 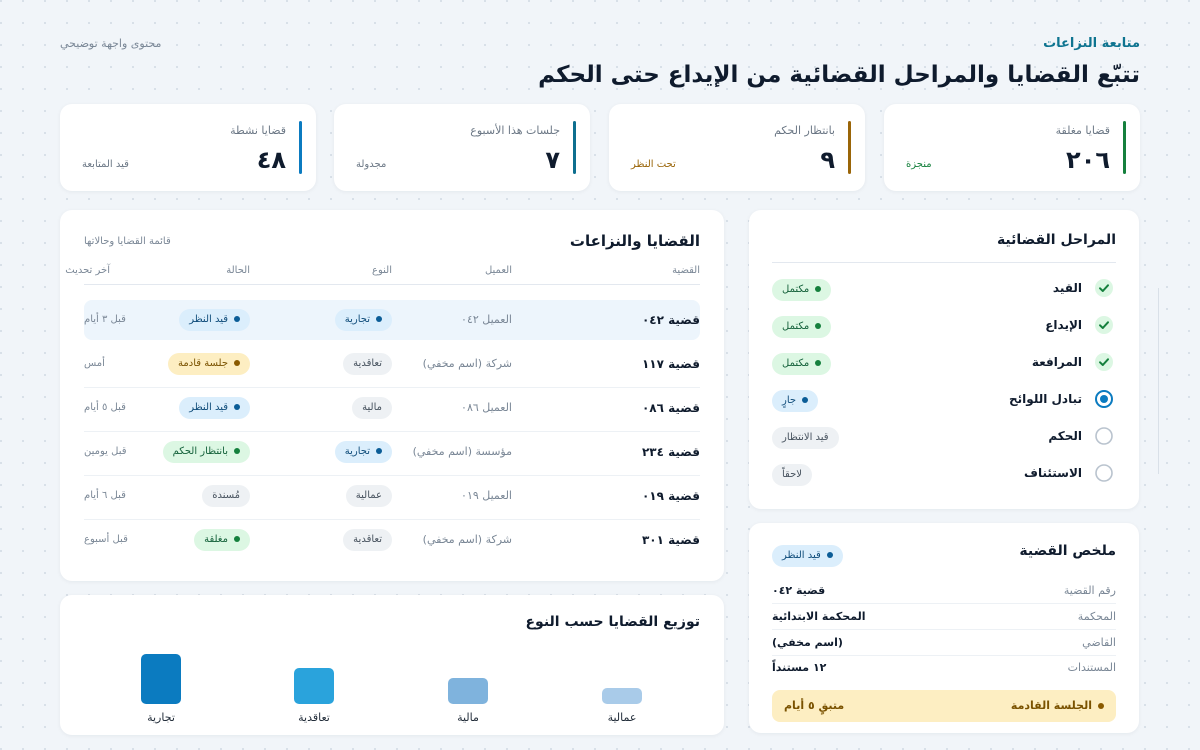 I want to click on next-session-label: الجلسة القادمة, so click(x=1057, y=705).